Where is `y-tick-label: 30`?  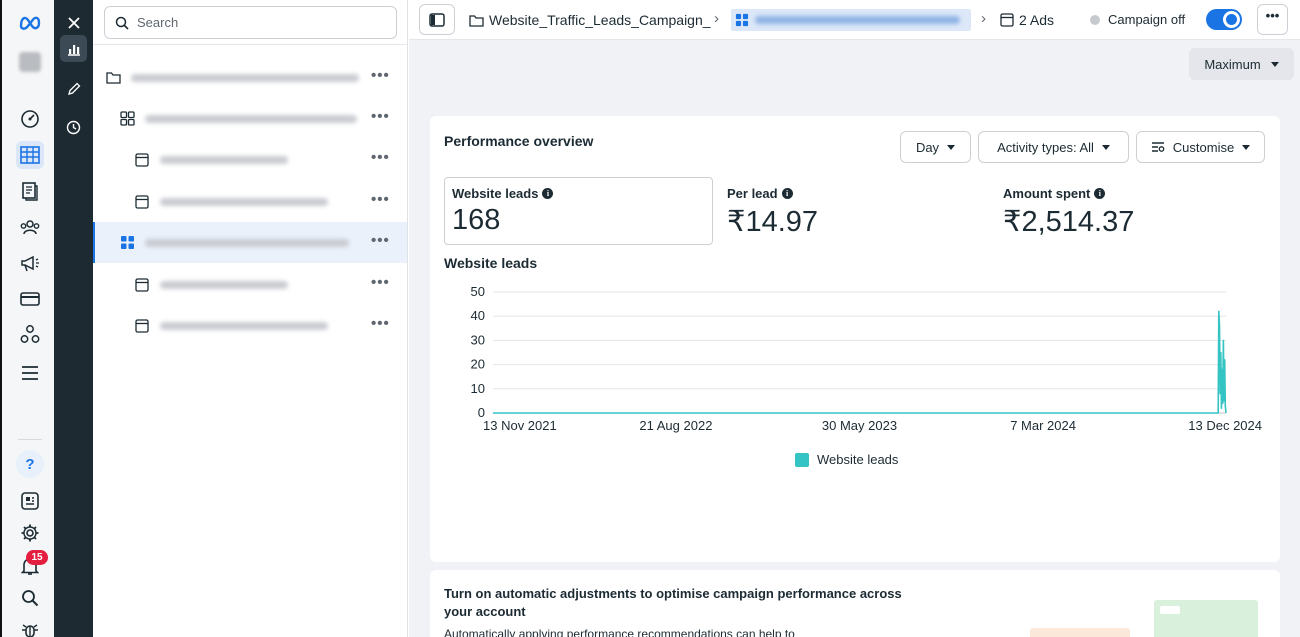 y-tick-label: 30 is located at coordinates (478, 339).